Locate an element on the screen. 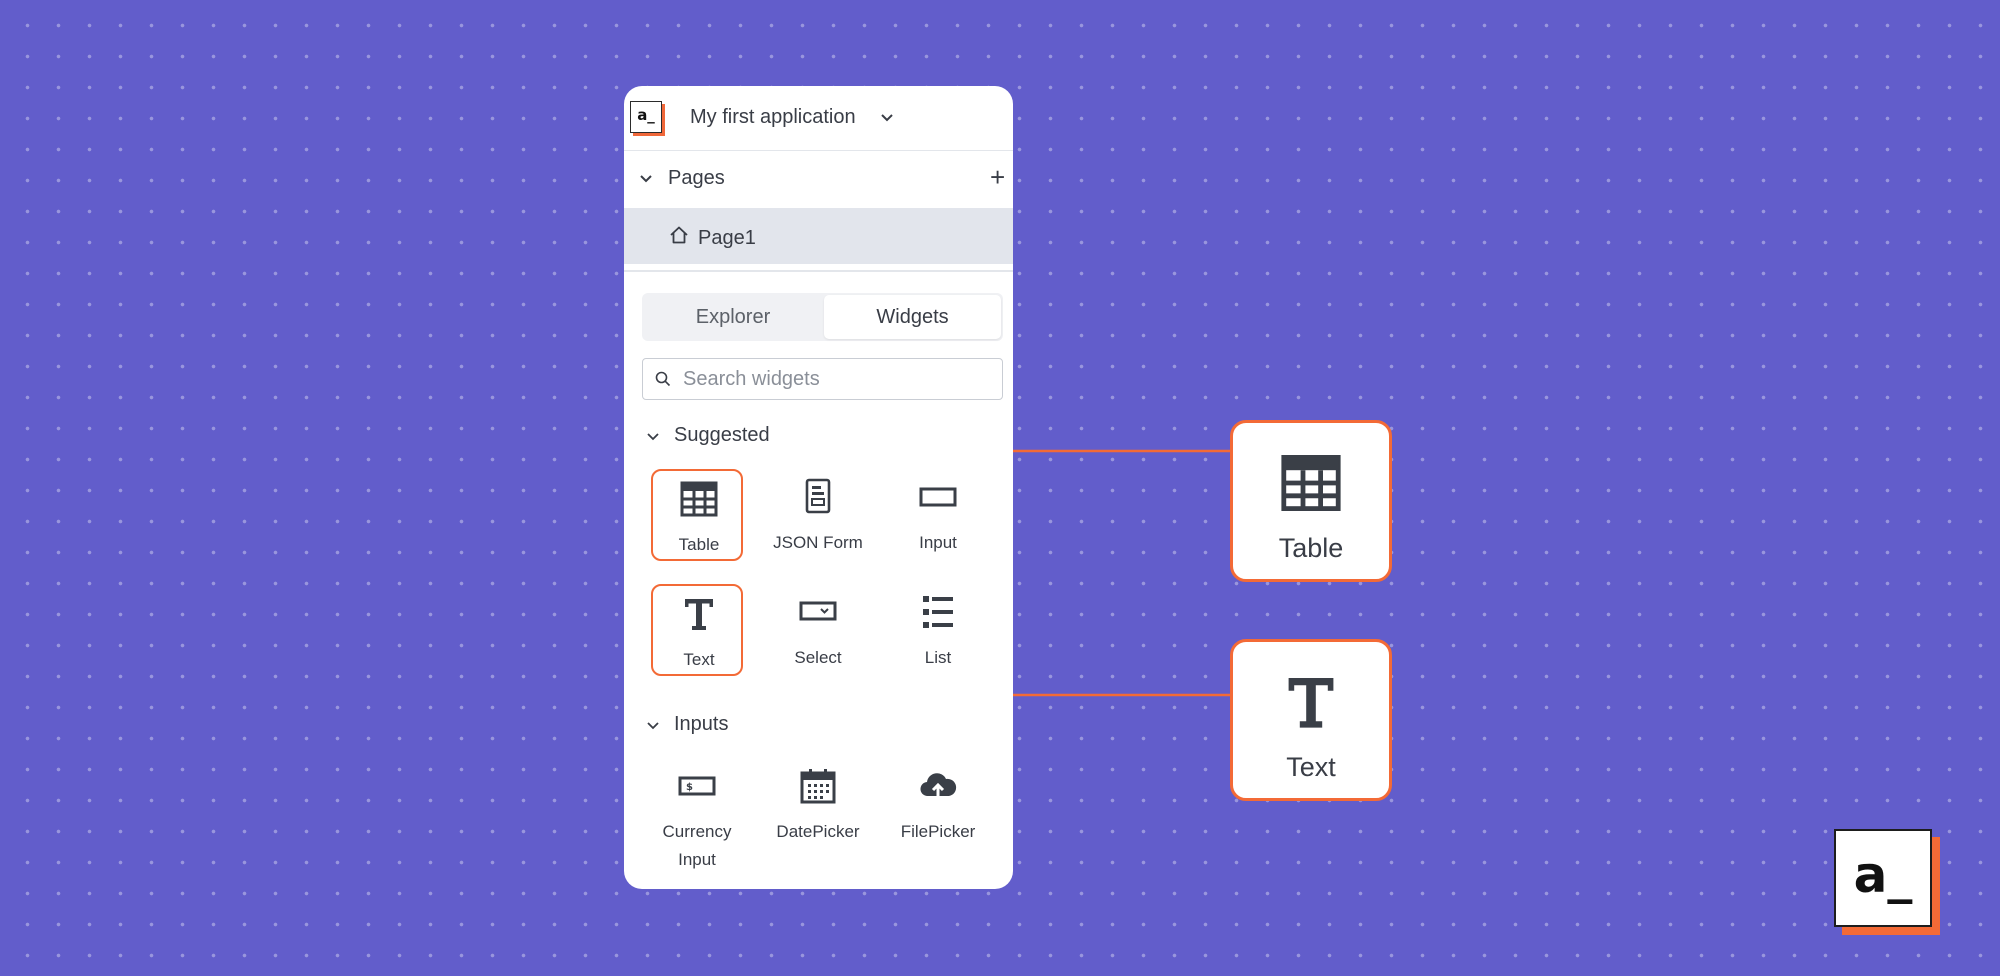  search-box is located at coordinates (822, 379).